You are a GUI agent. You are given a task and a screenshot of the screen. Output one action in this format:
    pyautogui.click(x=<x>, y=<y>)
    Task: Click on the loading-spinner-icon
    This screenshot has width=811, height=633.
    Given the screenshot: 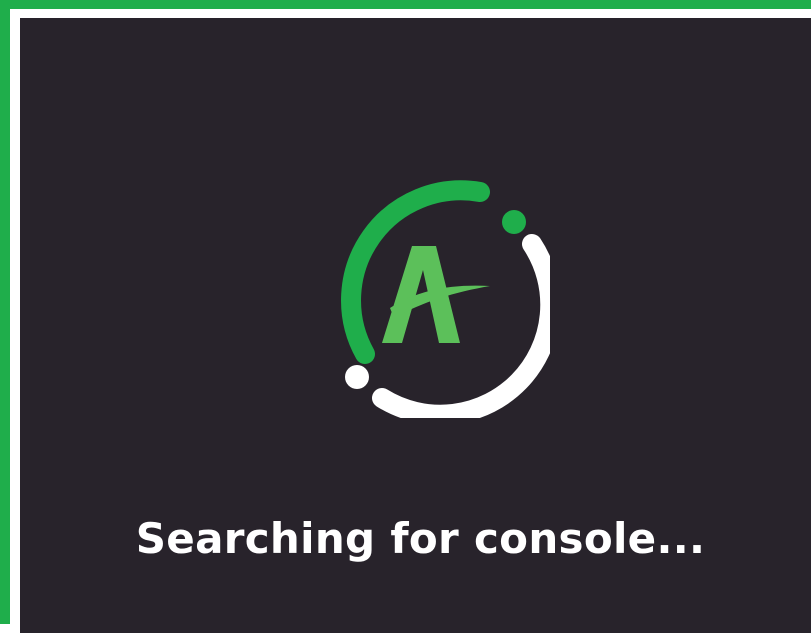 What is the action you would take?
    pyautogui.click(x=445, y=299)
    